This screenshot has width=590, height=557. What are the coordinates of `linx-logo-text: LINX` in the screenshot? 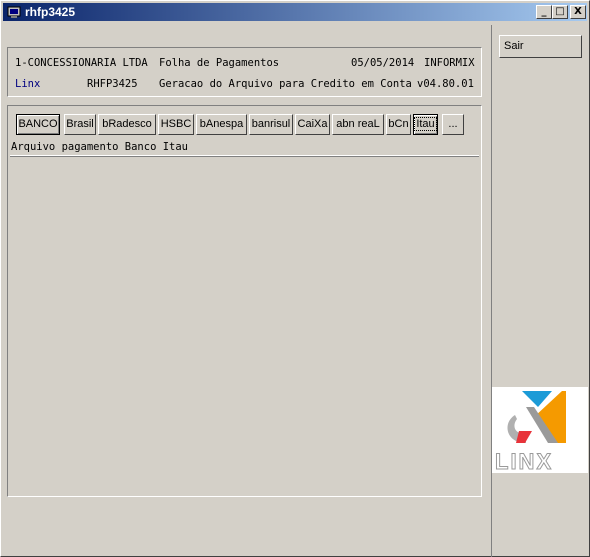 It's located at (524, 462).